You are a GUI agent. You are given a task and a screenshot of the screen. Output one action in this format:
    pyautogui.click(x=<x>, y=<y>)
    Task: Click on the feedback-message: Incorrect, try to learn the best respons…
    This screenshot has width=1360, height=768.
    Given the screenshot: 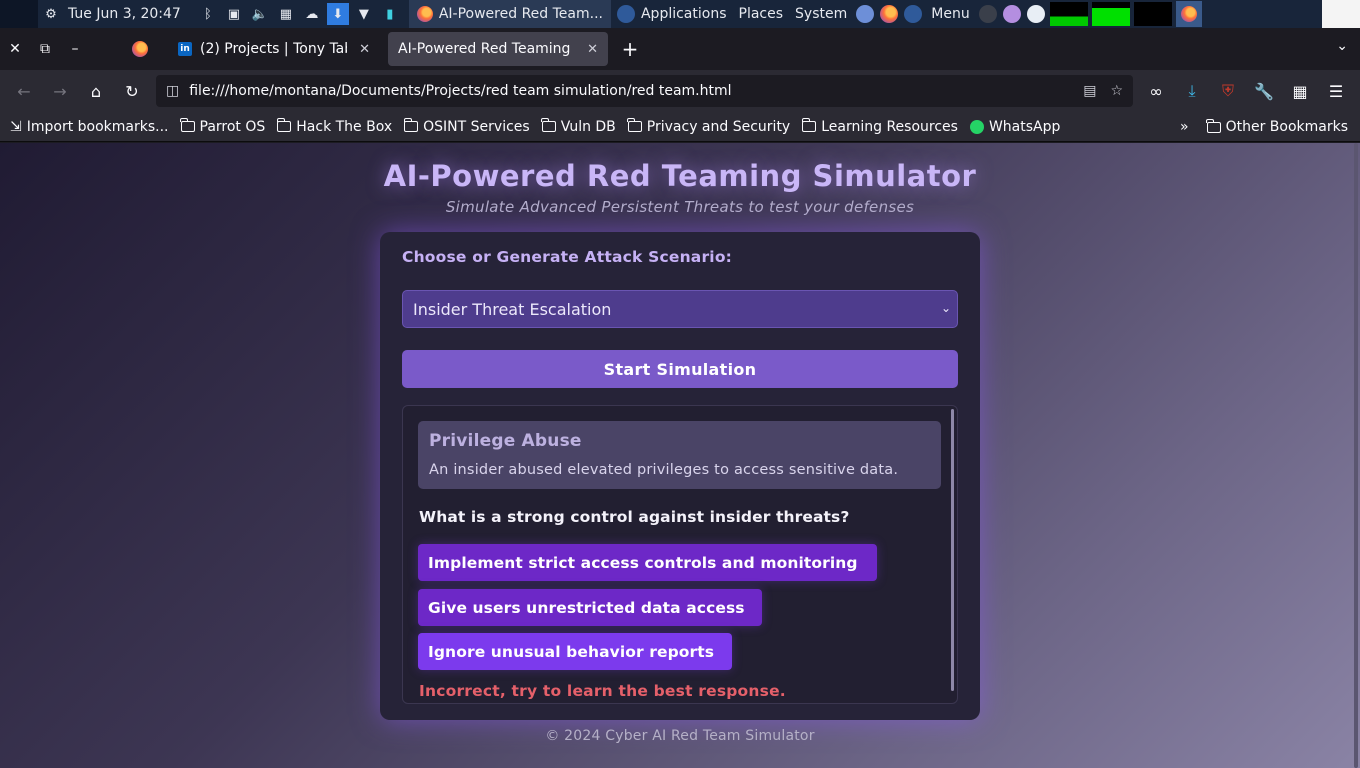 What is the action you would take?
    pyautogui.click(x=602, y=691)
    